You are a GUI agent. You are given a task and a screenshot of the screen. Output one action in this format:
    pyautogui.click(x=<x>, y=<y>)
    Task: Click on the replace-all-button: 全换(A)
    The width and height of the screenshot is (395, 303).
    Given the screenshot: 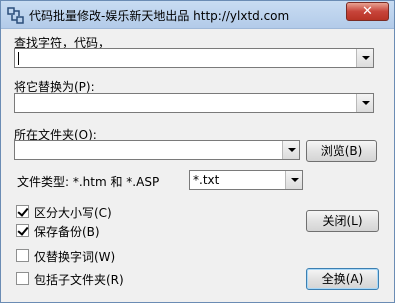 What is the action you would take?
    pyautogui.click(x=342, y=279)
    